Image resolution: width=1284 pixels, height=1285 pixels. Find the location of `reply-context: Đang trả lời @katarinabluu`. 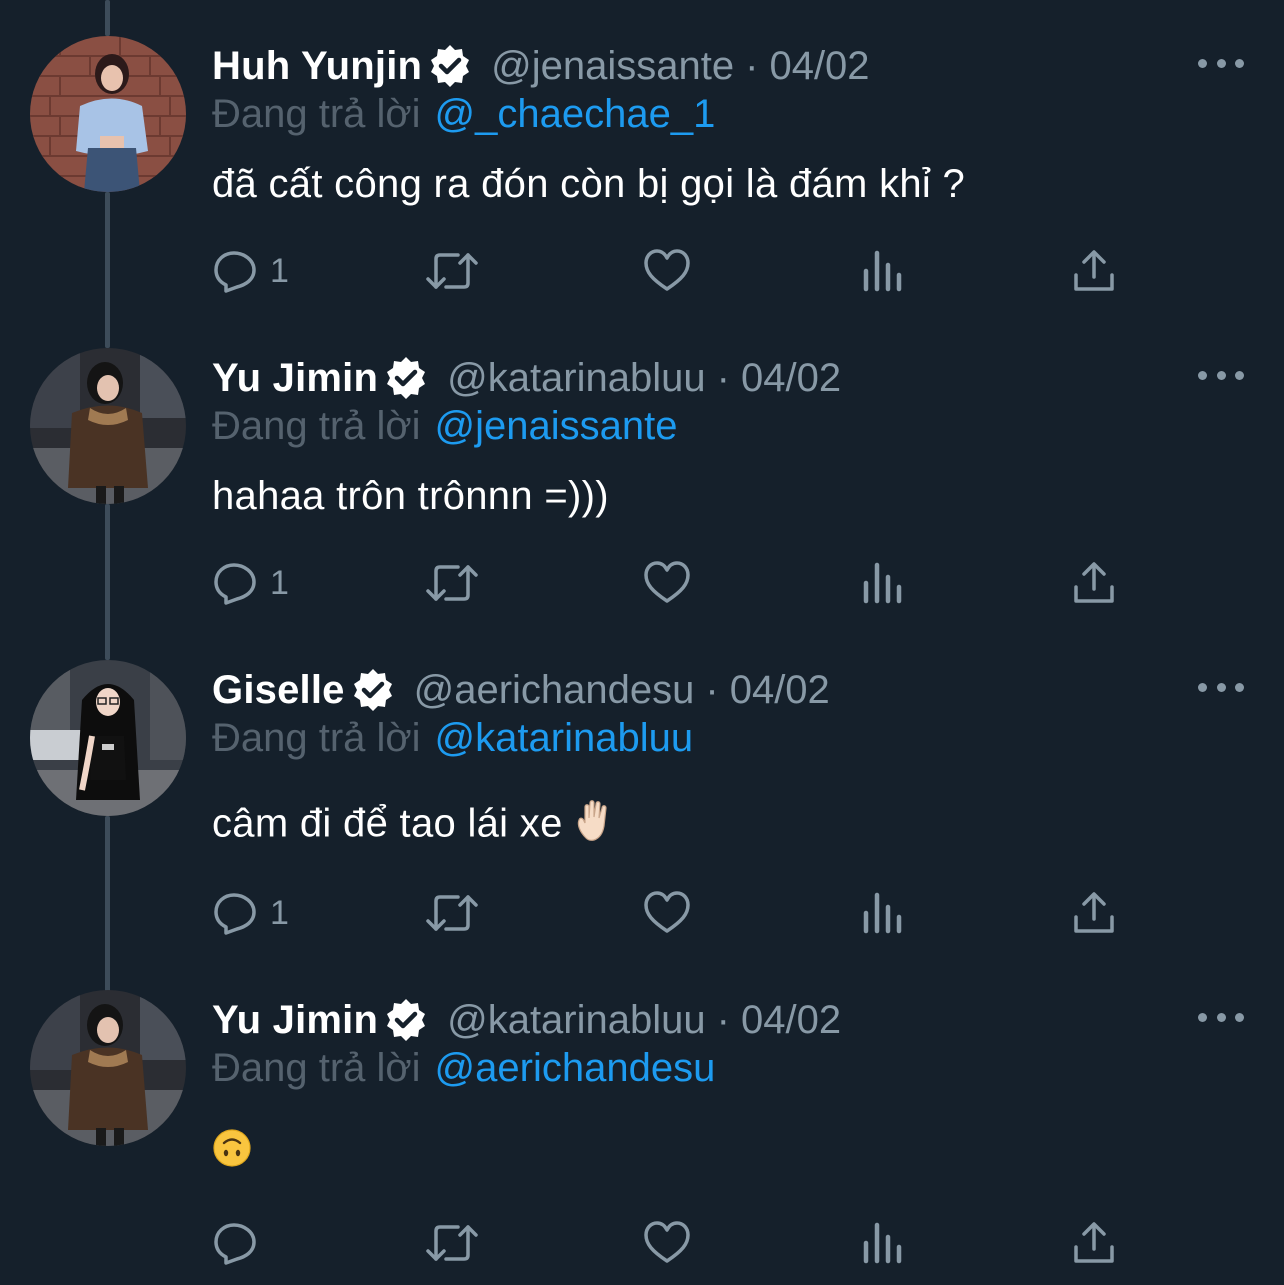

reply-context: Đang trả lời @katarinabluu is located at coordinates (452, 738).